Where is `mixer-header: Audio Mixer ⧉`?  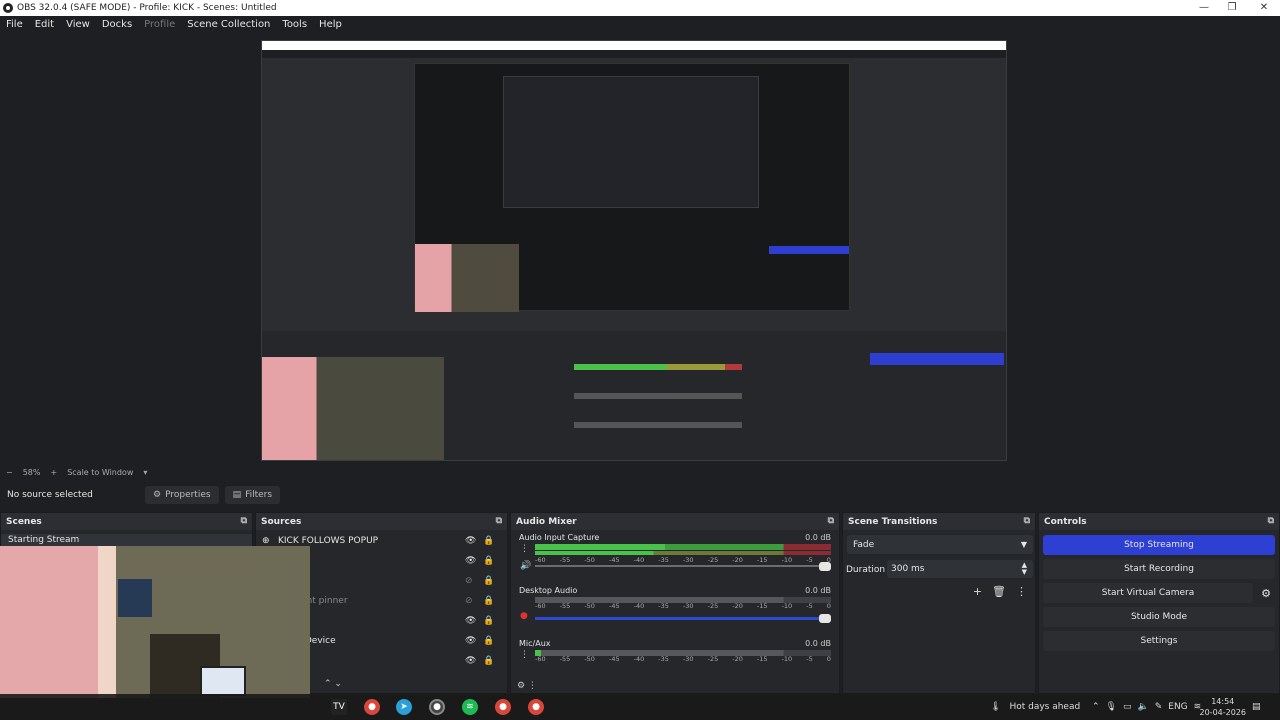 mixer-header: Audio Mixer ⧉ is located at coordinates (675, 521).